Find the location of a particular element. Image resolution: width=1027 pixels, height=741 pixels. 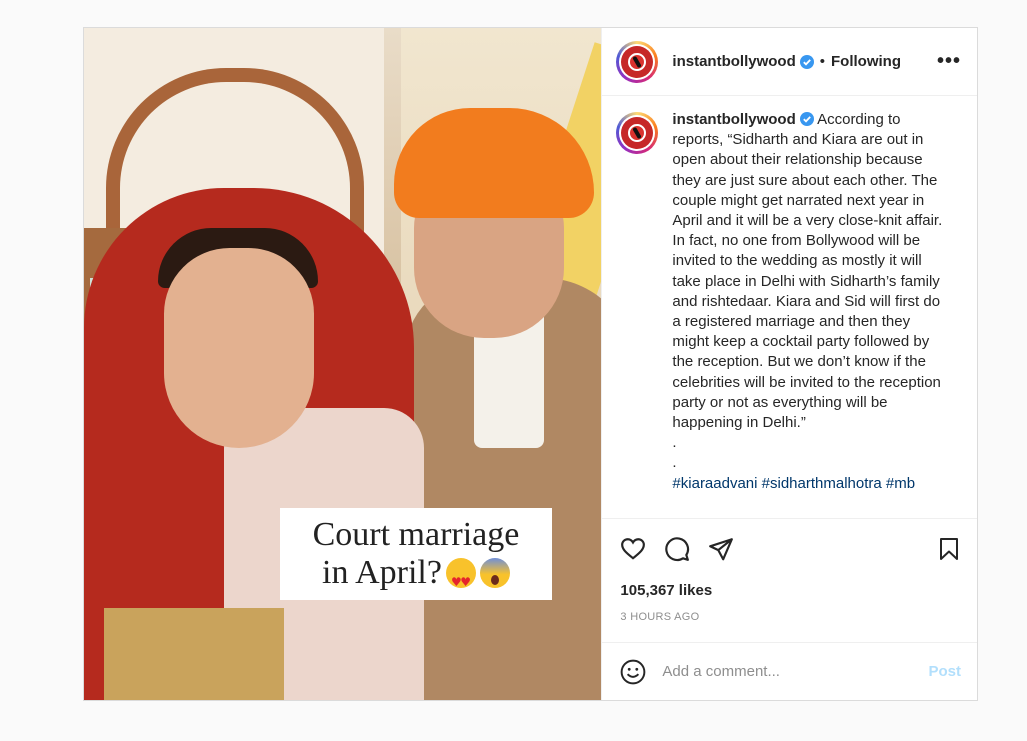

header-username: instantbollywood is located at coordinates (733, 61).